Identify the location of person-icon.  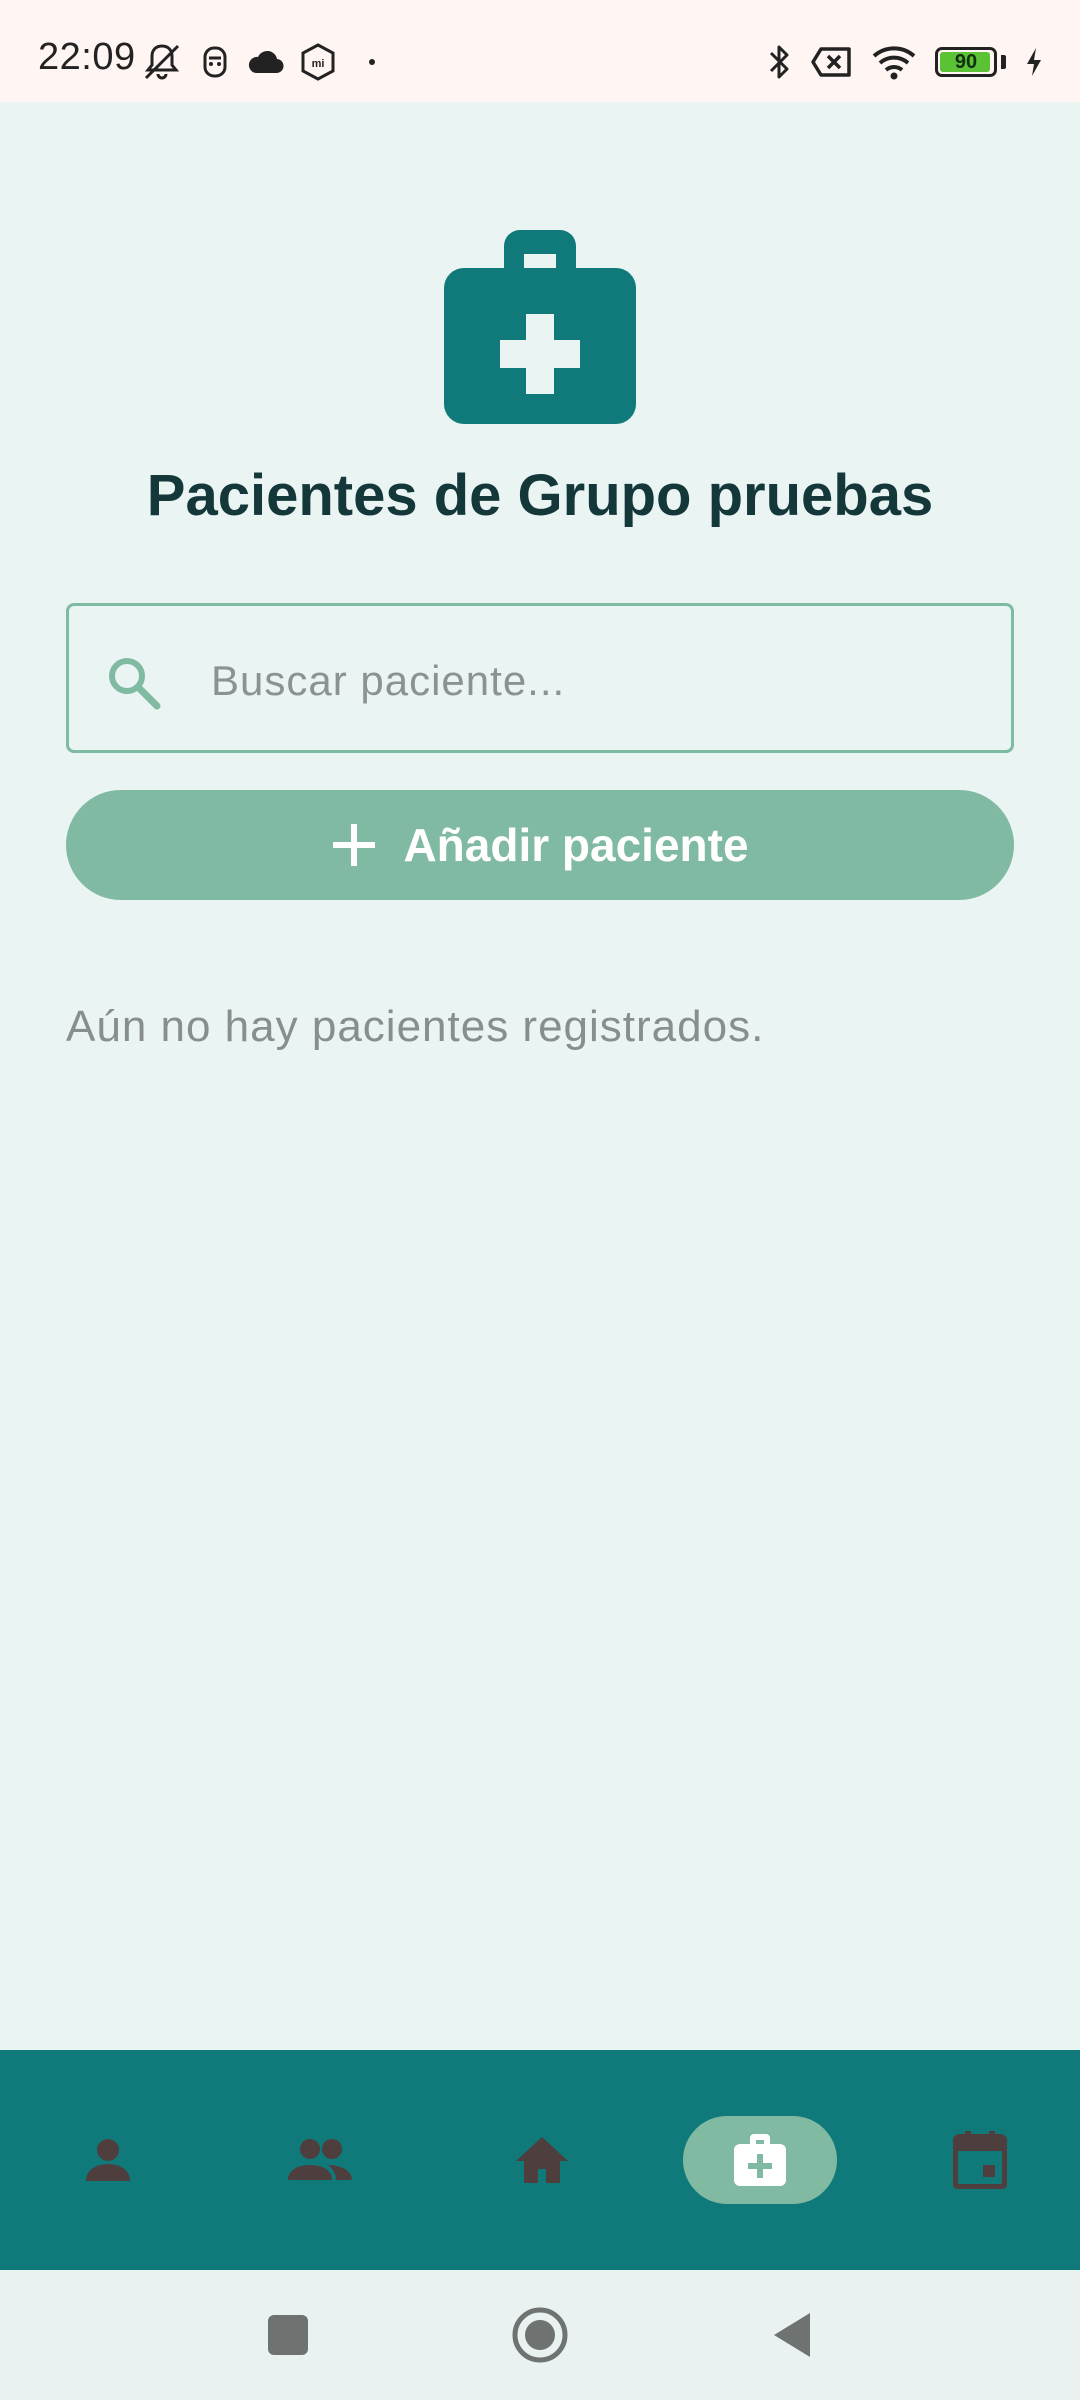
(108, 2160).